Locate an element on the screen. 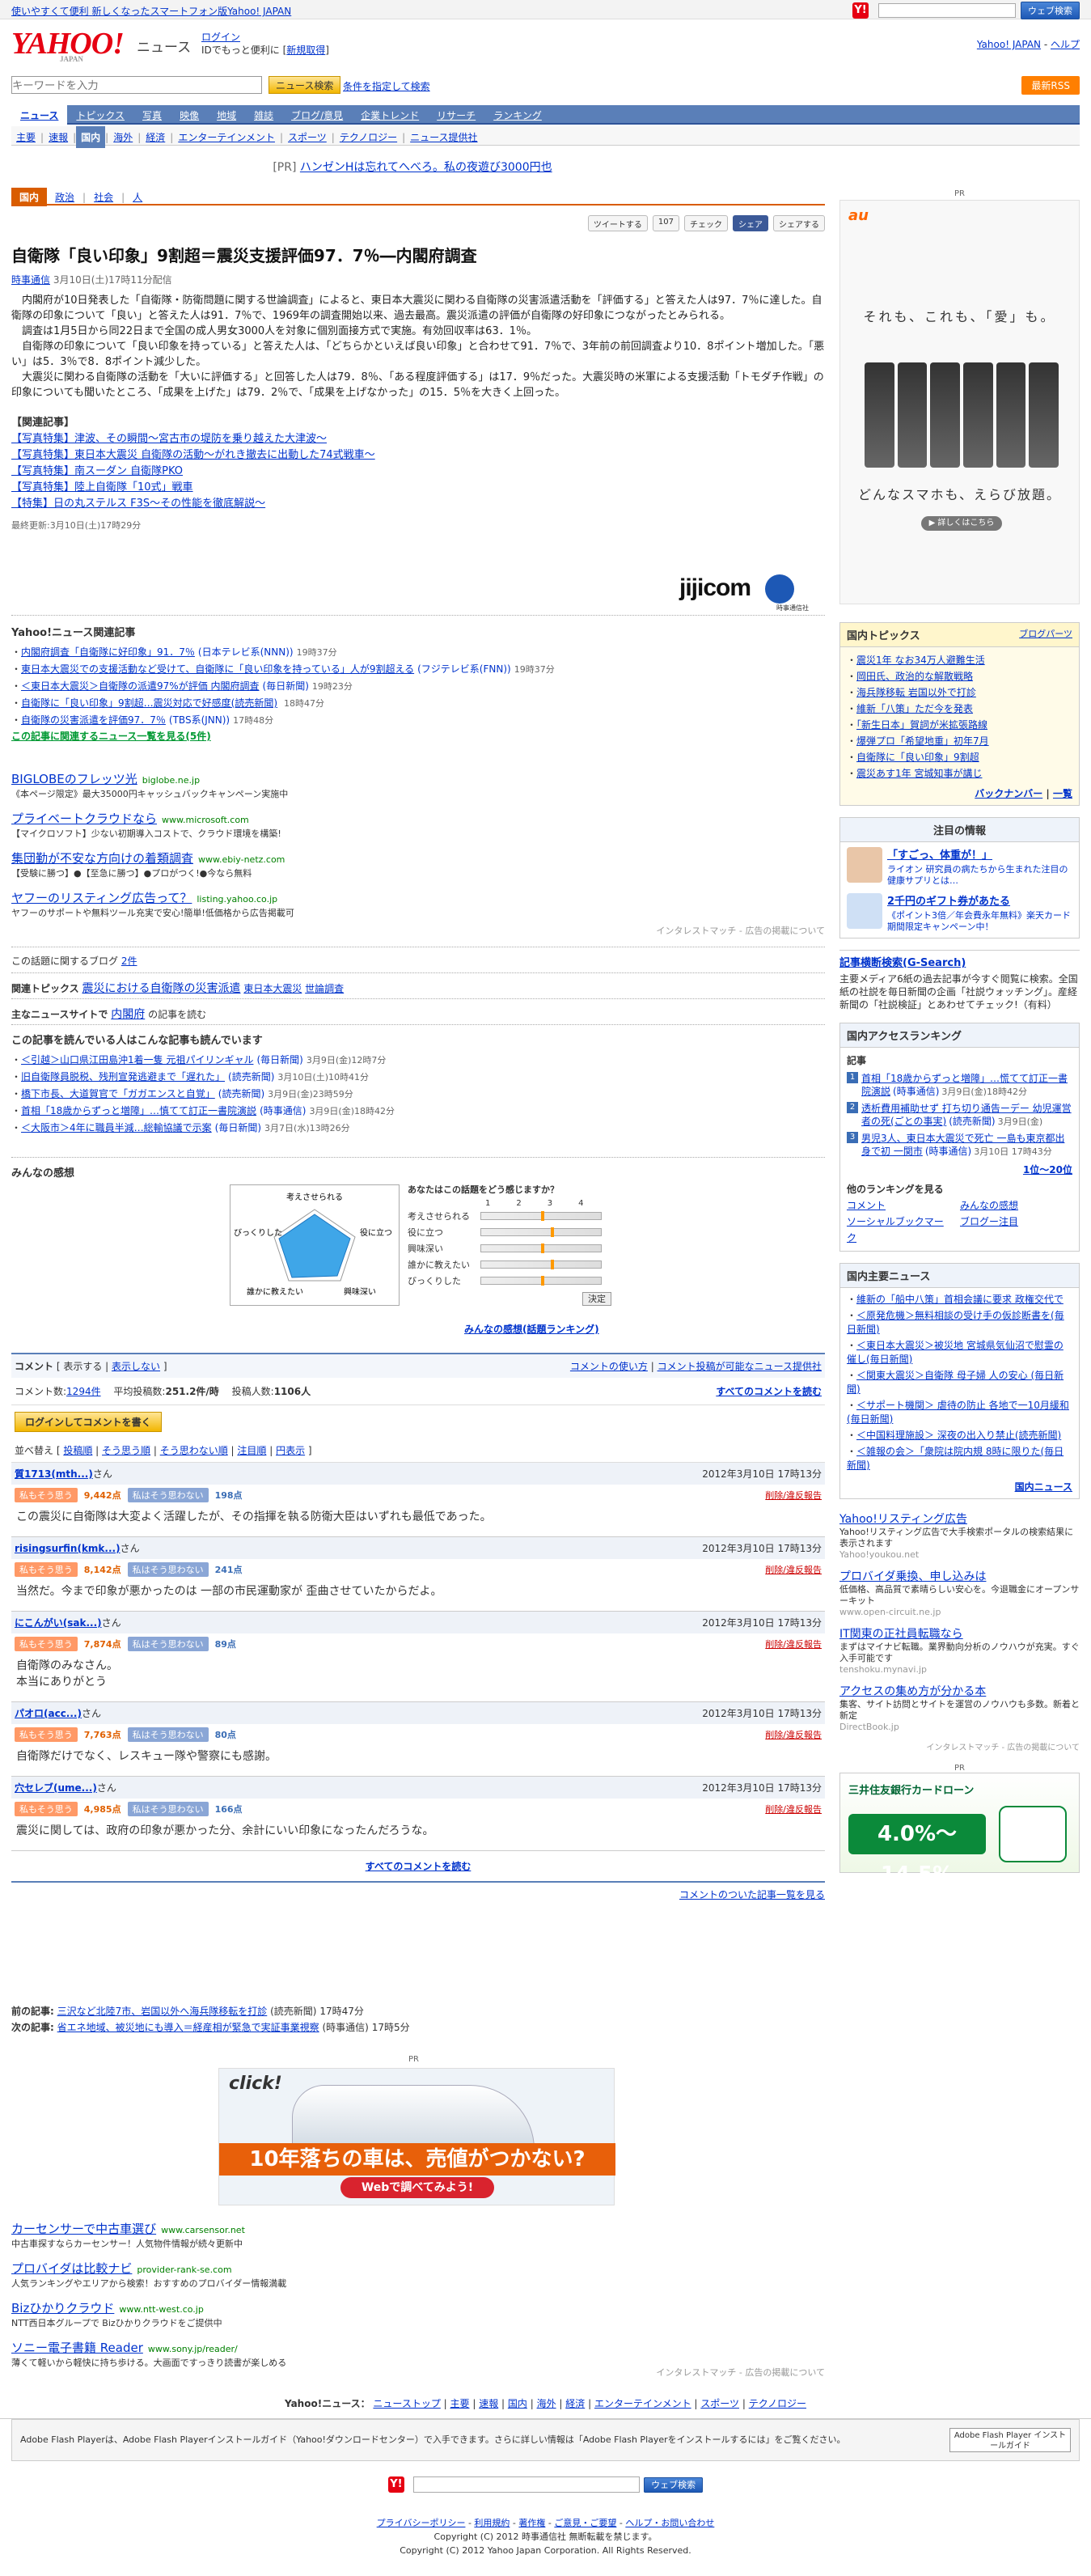 The width and height of the screenshot is (1091, 2576). cattab-3: 人 is located at coordinates (137, 197).